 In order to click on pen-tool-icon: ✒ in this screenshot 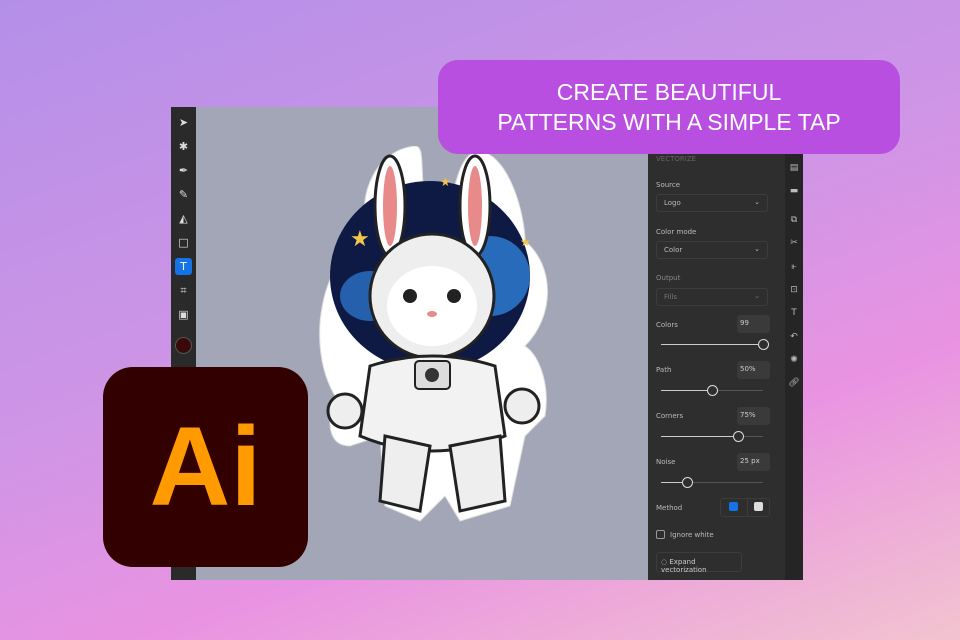, I will do `click(183, 170)`.